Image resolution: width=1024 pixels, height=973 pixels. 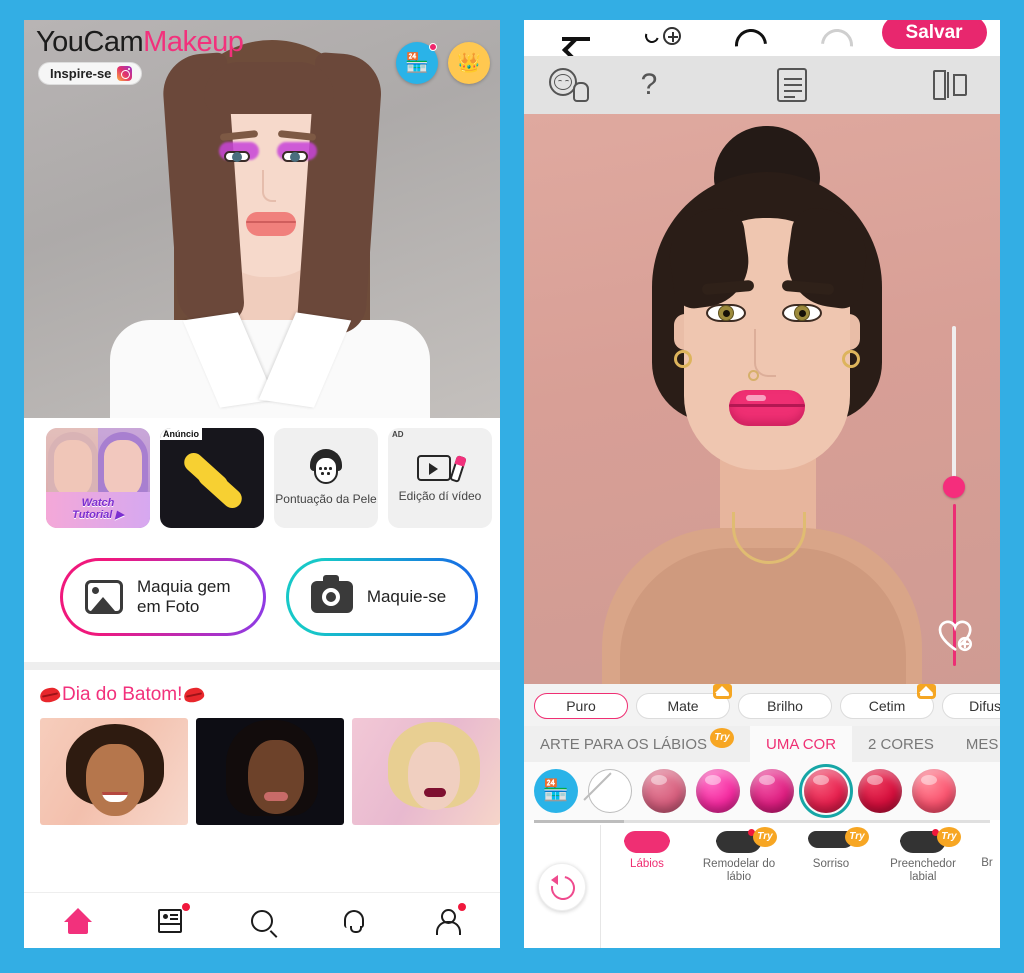 I want to click on try-badge-remodelar: Try, so click(x=765, y=837).